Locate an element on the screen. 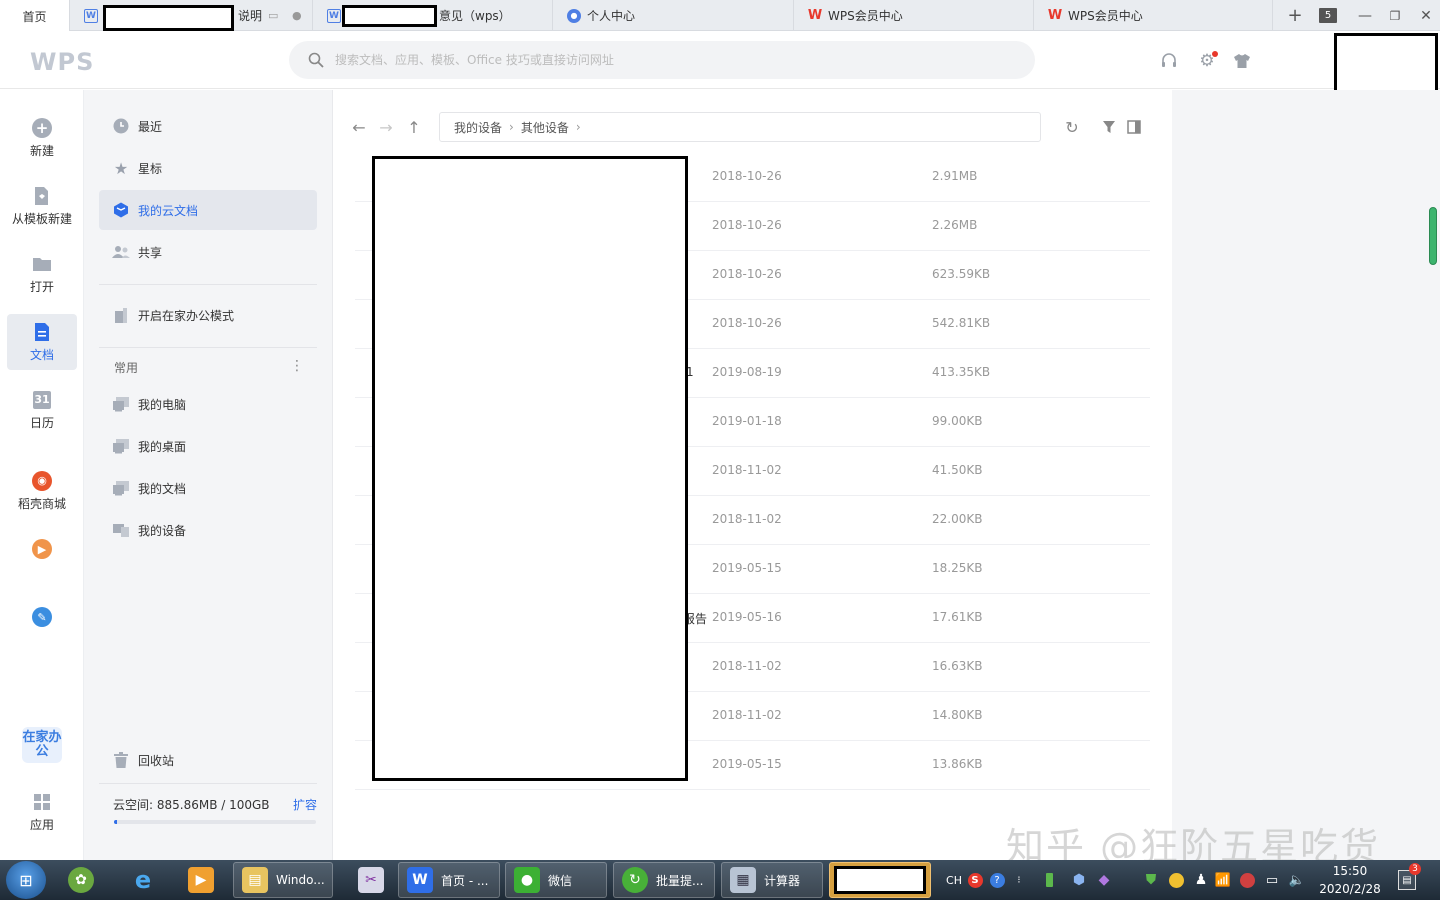 Image resolution: width=1440 pixels, height=900 pixels. breadcrumb-item: 其他设备 is located at coordinates (545, 127).